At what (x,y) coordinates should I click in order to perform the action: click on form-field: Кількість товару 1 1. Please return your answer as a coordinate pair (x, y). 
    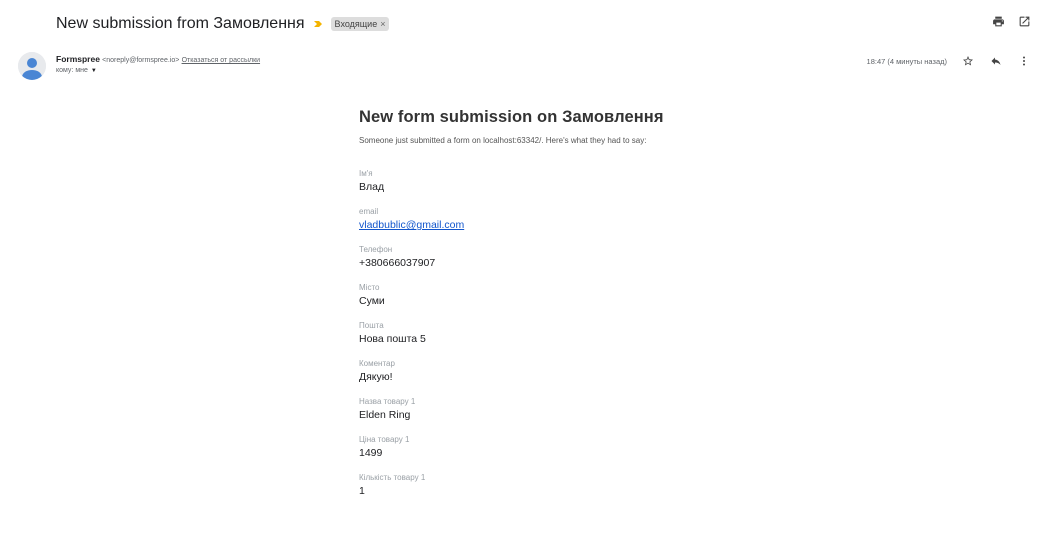
    Looking at the image, I should click on (569, 485).